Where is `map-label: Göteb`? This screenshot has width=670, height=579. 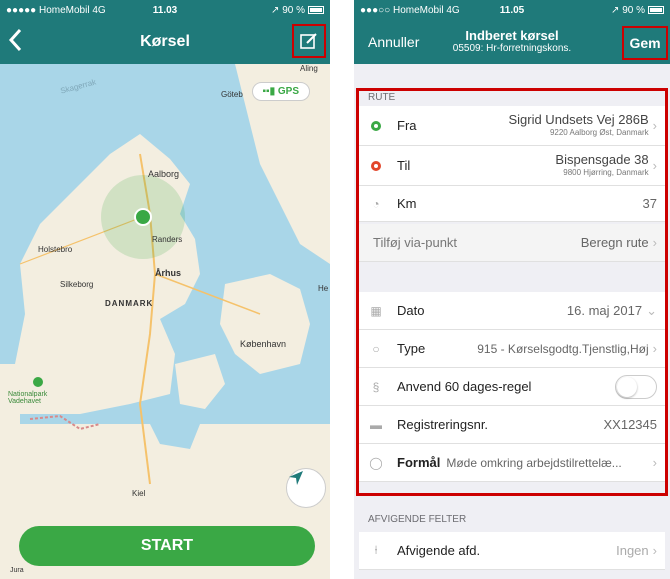 map-label: Göteb is located at coordinates (232, 94).